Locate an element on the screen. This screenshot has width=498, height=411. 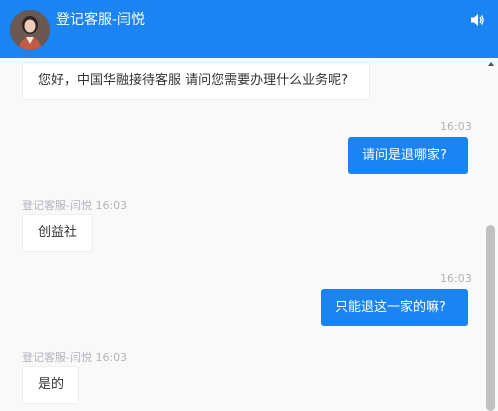
speaker-icon is located at coordinates (477, 20).